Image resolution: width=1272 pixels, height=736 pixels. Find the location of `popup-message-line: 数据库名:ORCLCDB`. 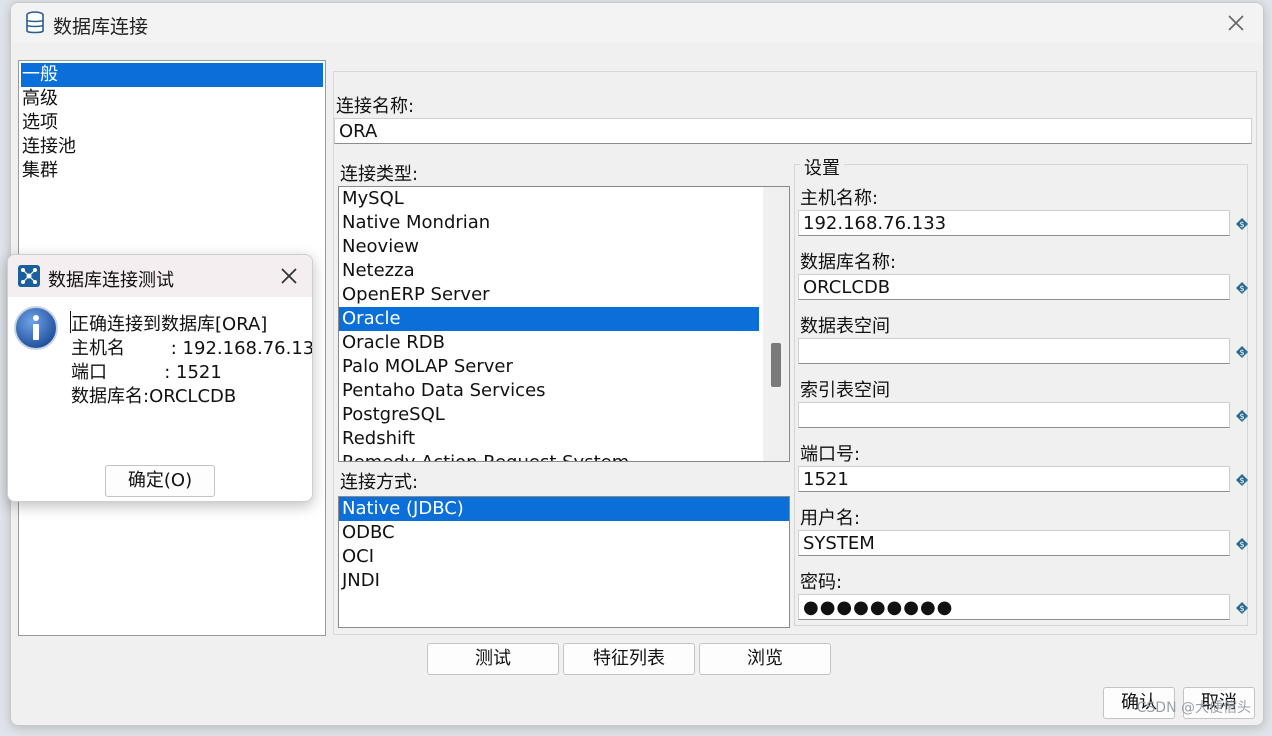

popup-message-line: 数据库名:ORCLCDB is located at coordinates (154, 396).